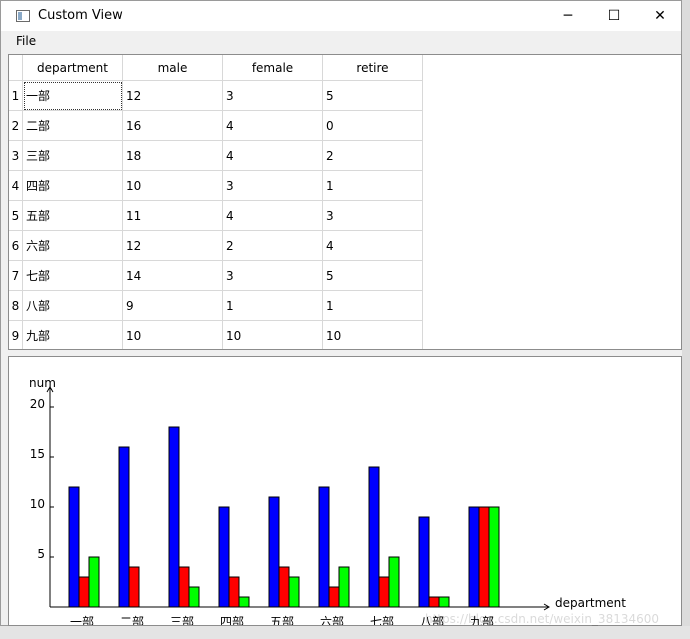 Image resolution: width=690 pixels, height=639 pixels. I want to click on table-cell: 18, so click(173, 156).